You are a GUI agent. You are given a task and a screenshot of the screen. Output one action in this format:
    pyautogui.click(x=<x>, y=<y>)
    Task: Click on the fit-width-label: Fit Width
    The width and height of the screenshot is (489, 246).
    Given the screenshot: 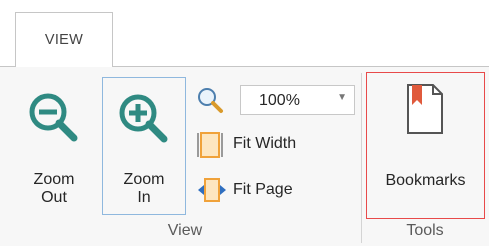 What is the action you would take?
    pyautogui.click(x=265, y=143)
    